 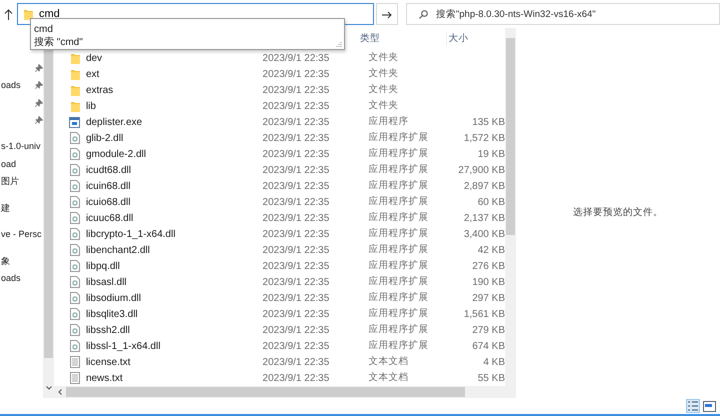 I want to click on sidebar-item: 建, so click(x=5, y=208).